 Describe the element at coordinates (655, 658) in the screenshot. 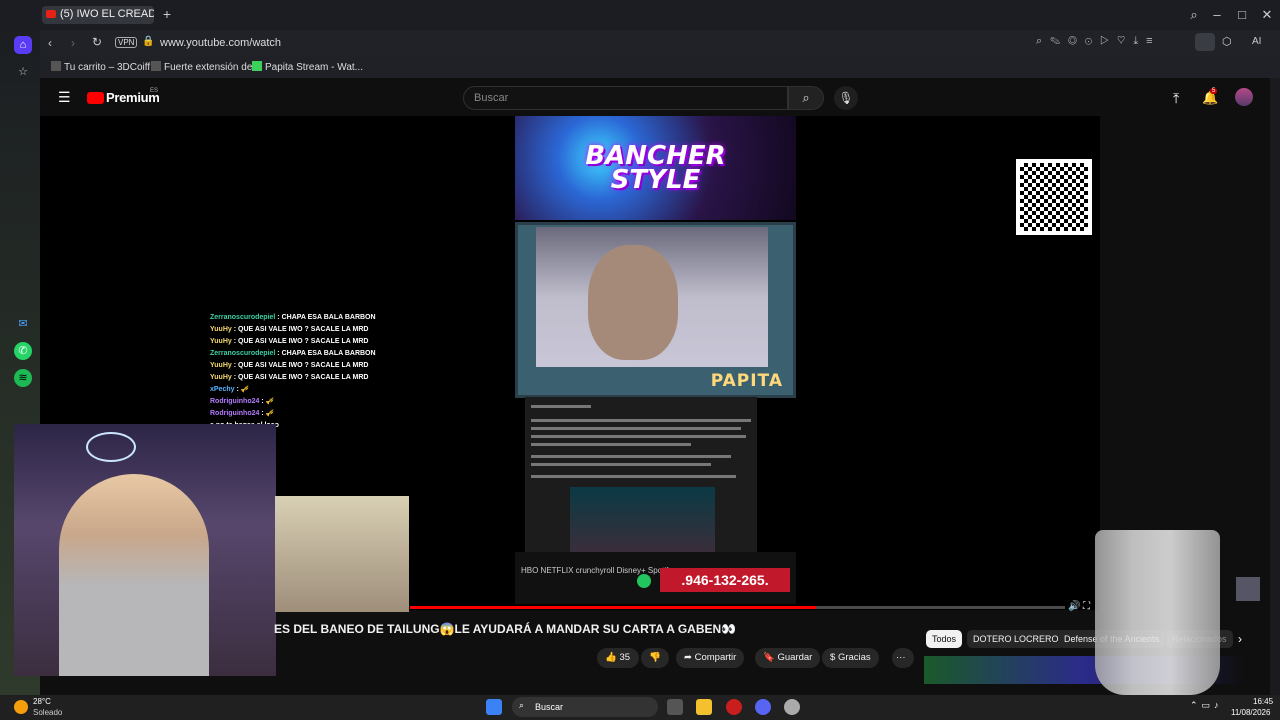

I see `dislike-button: 👎` at that location.